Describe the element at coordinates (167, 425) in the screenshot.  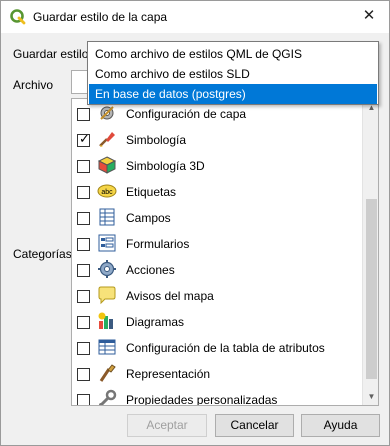
I see `accept-button: Aceptar` at that location.